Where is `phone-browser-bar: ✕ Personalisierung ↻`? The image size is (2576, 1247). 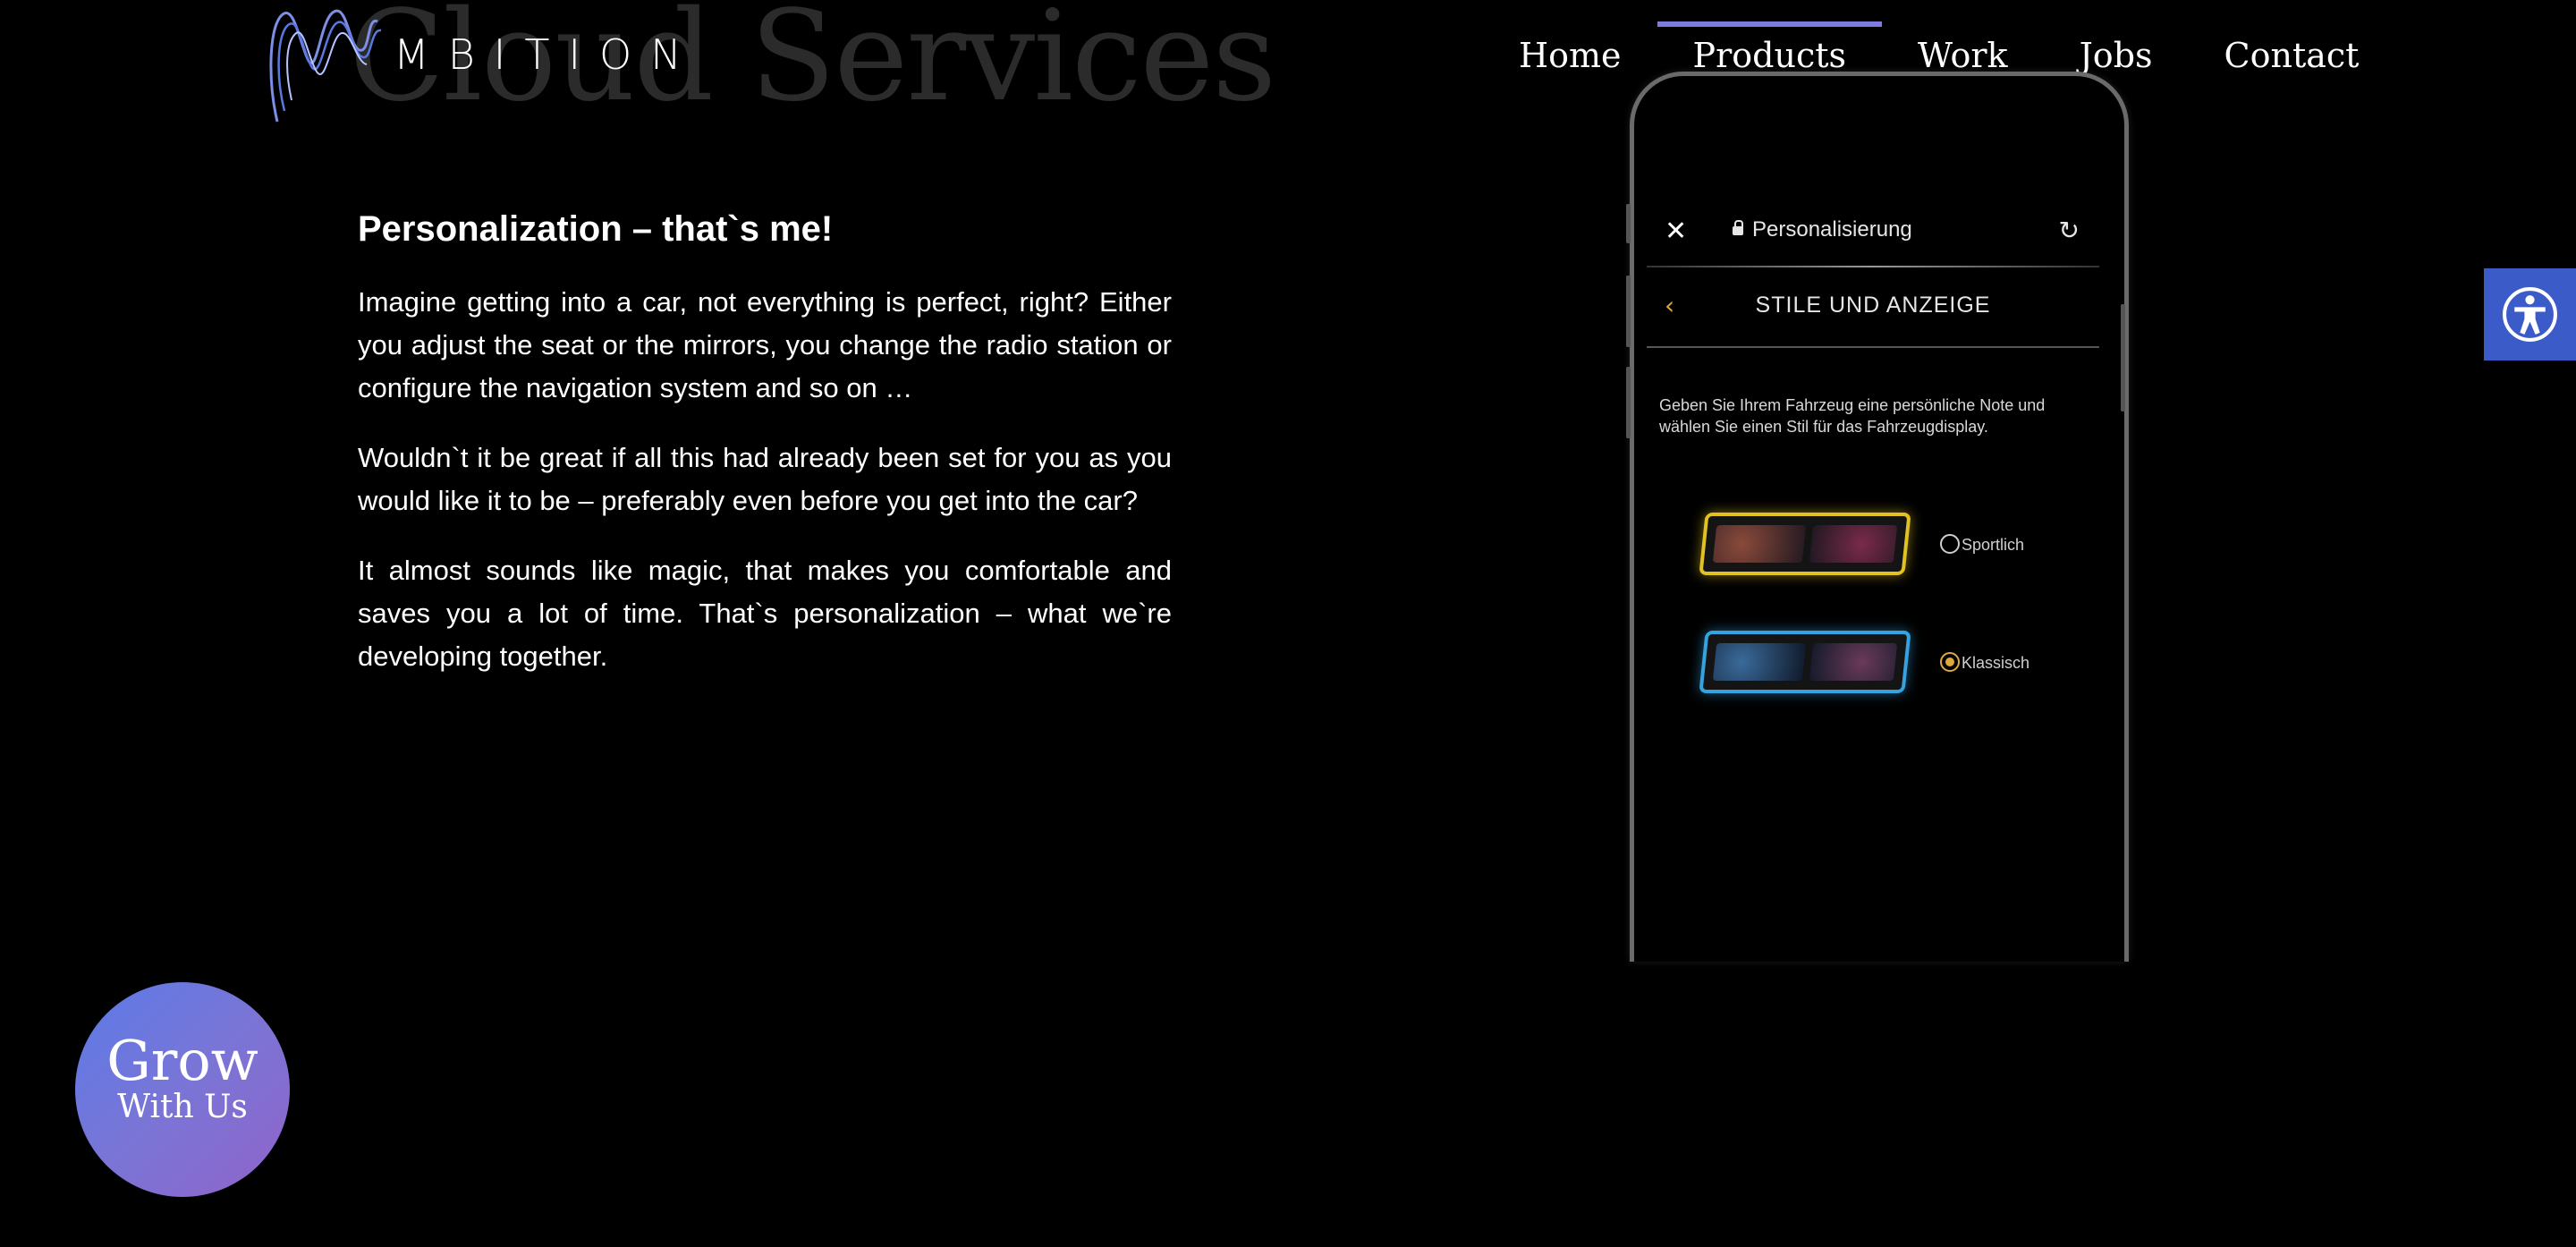
phone-browser-bar: ✕ Personalisierung ↻ is located at coordinates (1873, 236).